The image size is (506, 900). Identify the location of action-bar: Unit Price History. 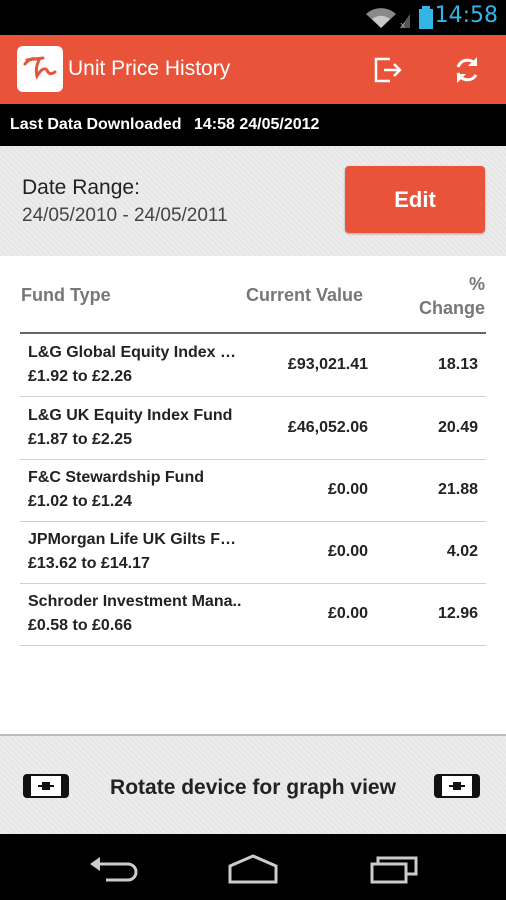
(253, 69).